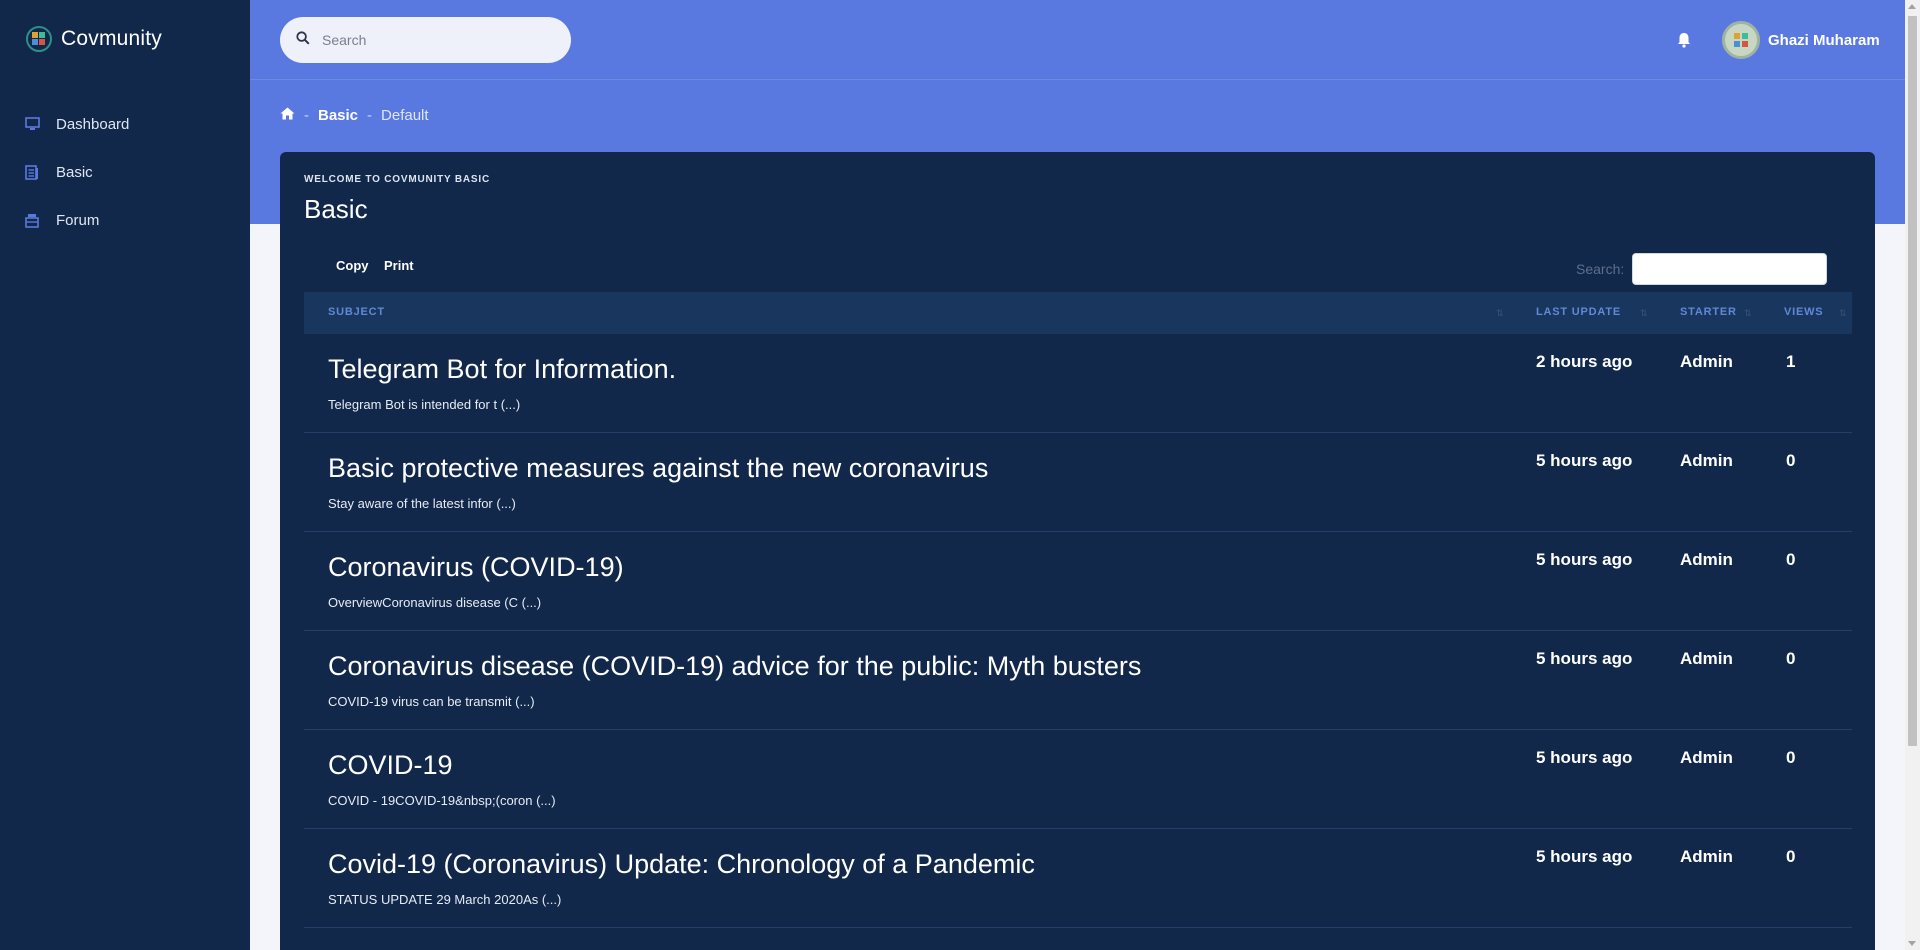 The image size is (1920, 950). What do you see at coordinates (1912, 6) in the screenshot?
I see `scroll-up-arrow-icon` at bounding box center [1912, 6].